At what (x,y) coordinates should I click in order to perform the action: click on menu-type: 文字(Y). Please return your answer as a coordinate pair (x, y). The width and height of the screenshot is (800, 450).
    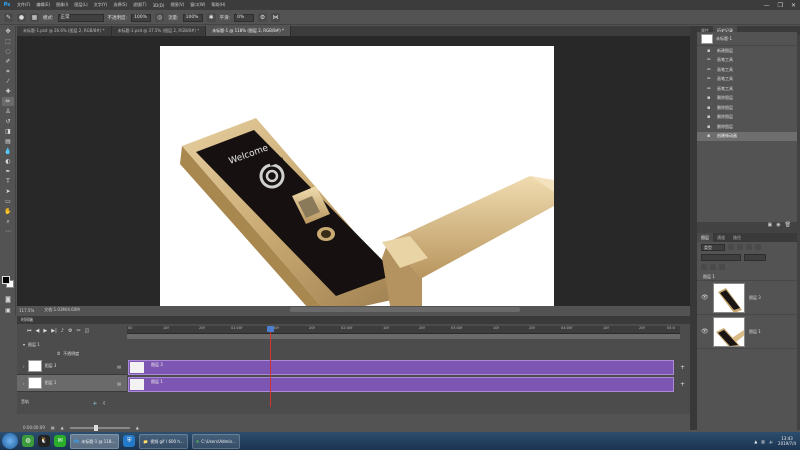
    Looking at the image, I should click on (101, 5).